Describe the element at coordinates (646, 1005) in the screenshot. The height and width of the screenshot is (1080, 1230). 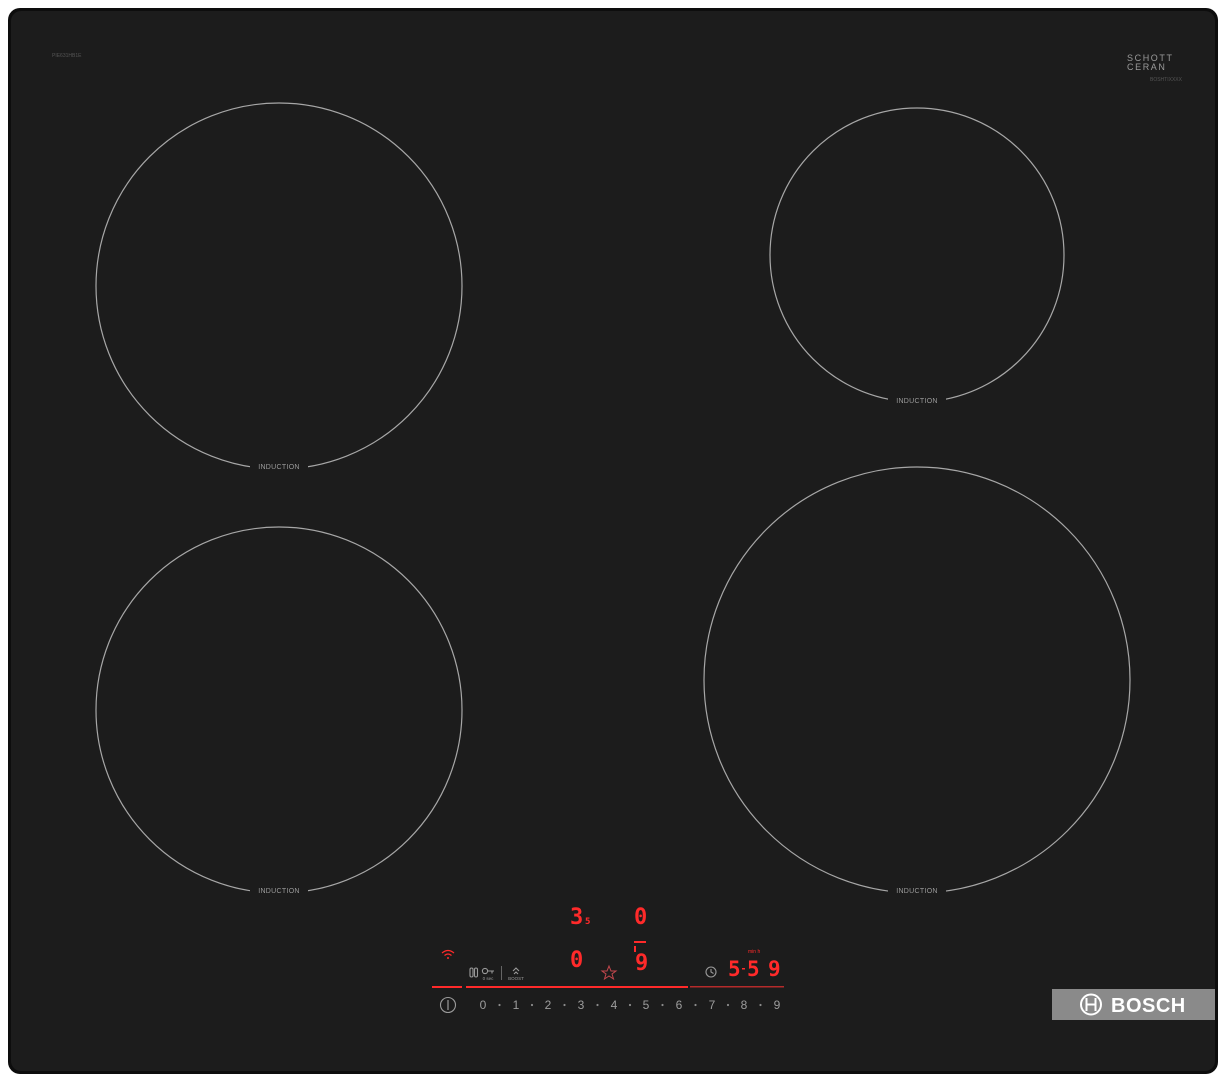
I see `scale-5: 5` at that location.